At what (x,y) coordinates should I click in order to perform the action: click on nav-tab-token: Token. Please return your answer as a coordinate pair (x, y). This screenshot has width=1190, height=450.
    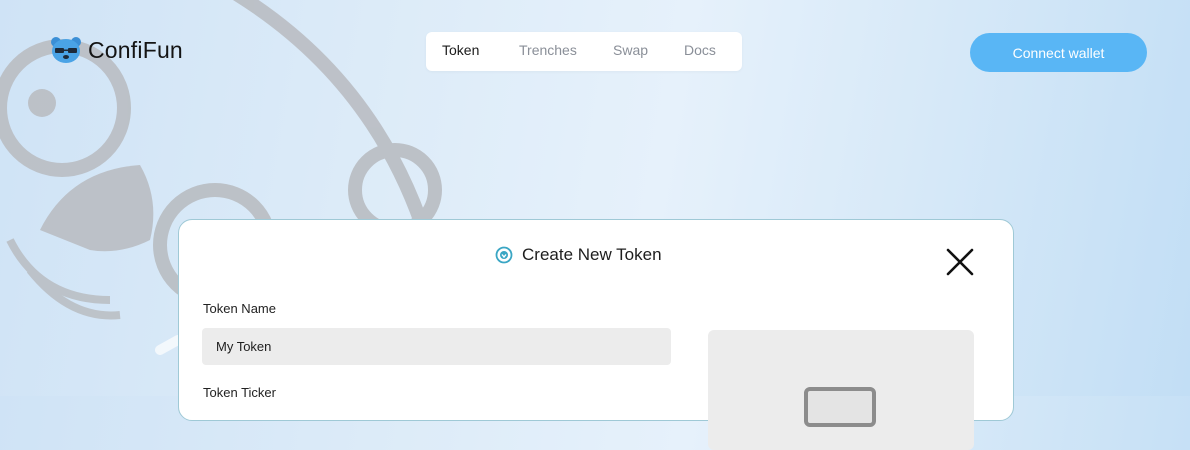
    Looking at the image, I should click on (460, 50).